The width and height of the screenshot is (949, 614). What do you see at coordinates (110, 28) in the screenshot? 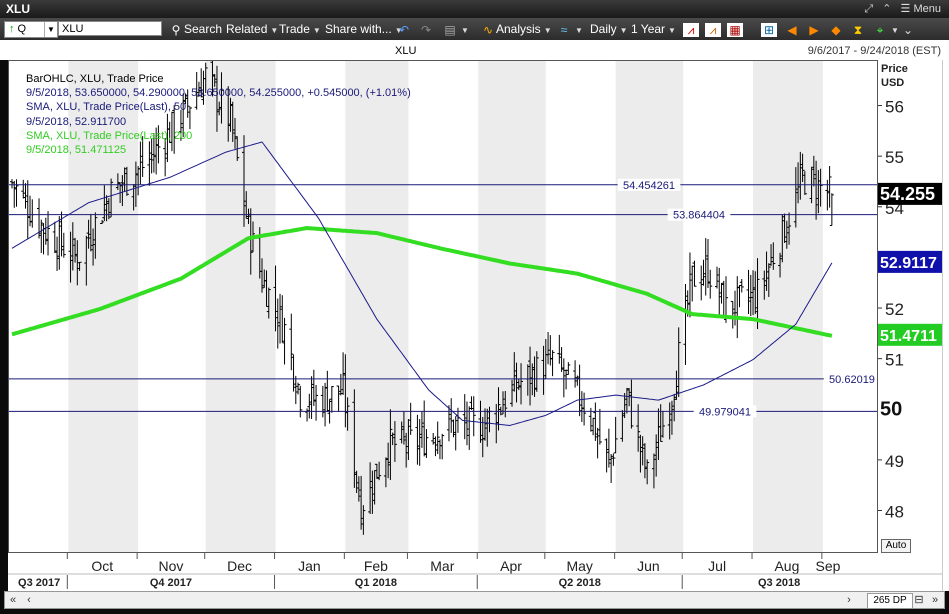
I see `symbol-input: XLU` at bounding box center [110, 28].